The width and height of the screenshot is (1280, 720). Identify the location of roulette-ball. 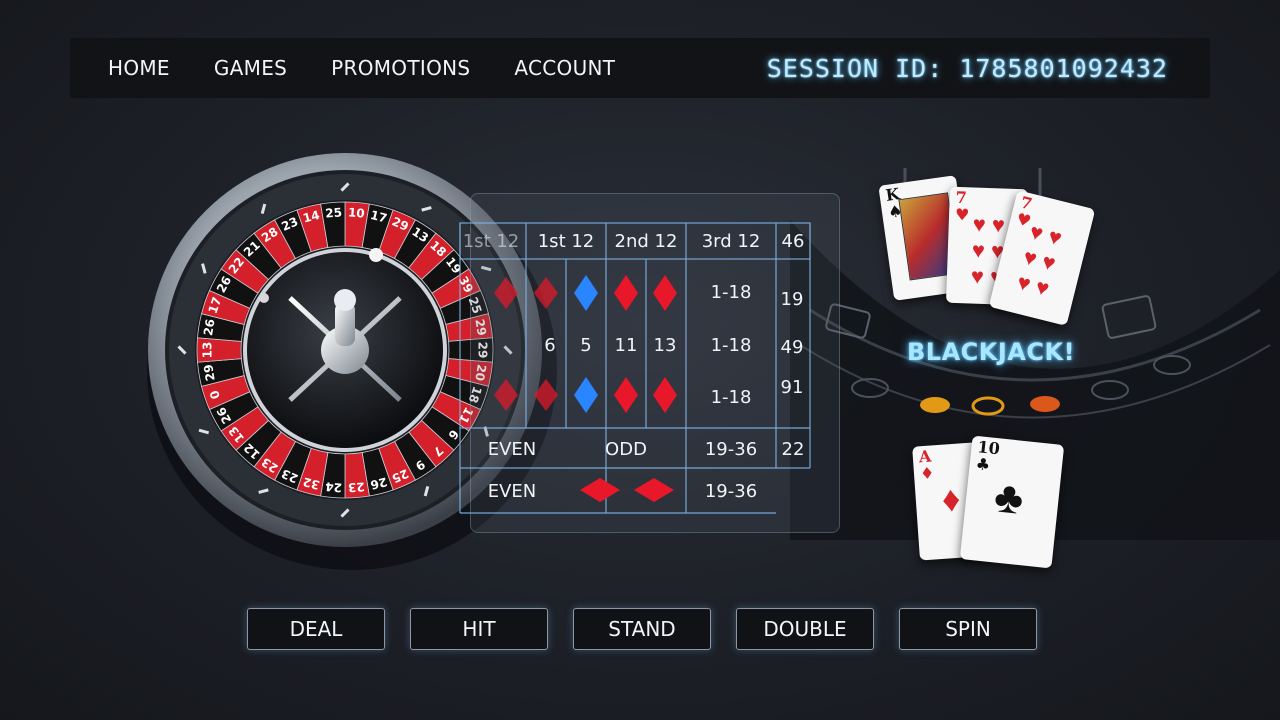
(376, 255).